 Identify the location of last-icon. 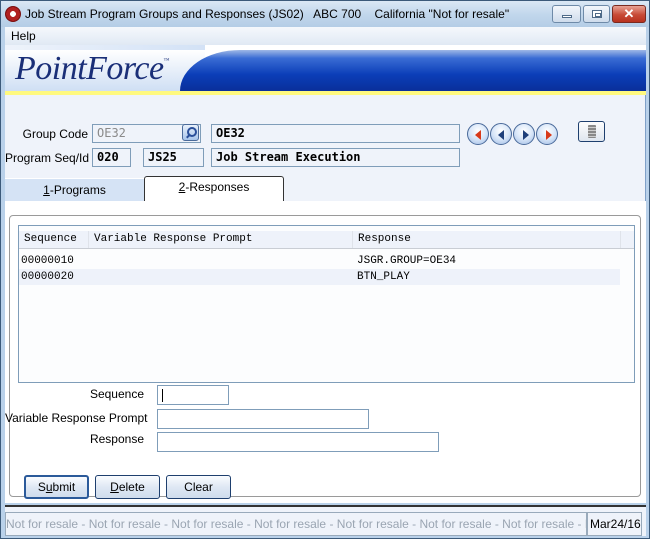
(549, 135).